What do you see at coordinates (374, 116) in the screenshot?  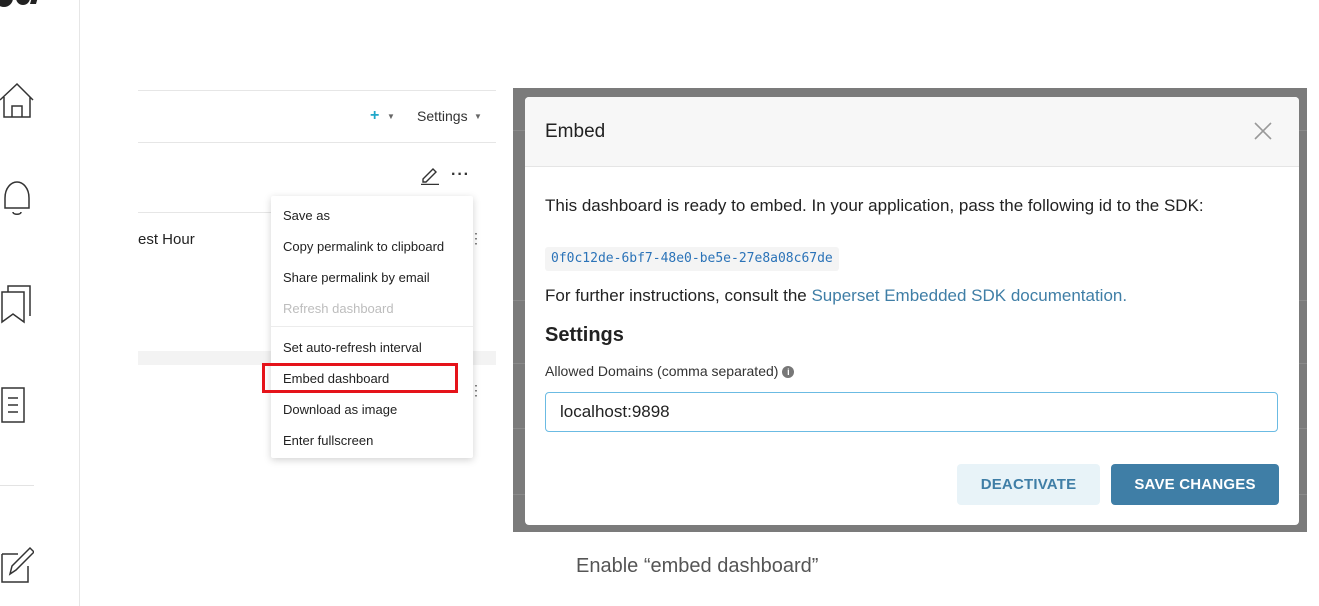 I see `add-button: +` at bounding box center [374, 116].